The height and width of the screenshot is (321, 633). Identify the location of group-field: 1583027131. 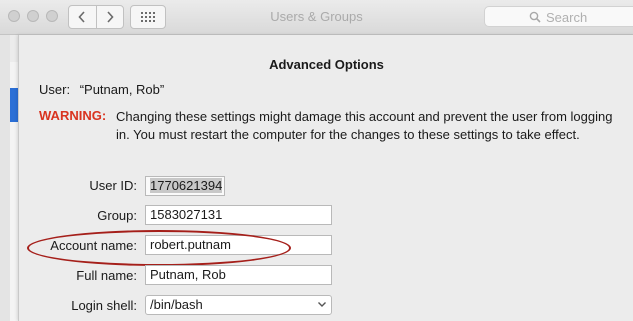
(238, 215).